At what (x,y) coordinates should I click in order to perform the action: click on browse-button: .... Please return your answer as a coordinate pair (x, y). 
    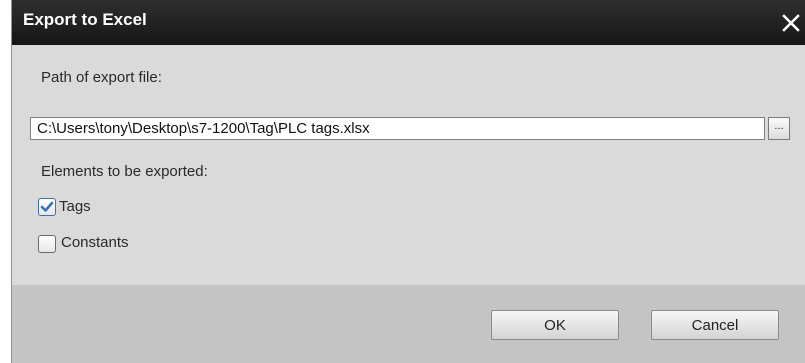
    Looking at the image, I should click on (779, 128).